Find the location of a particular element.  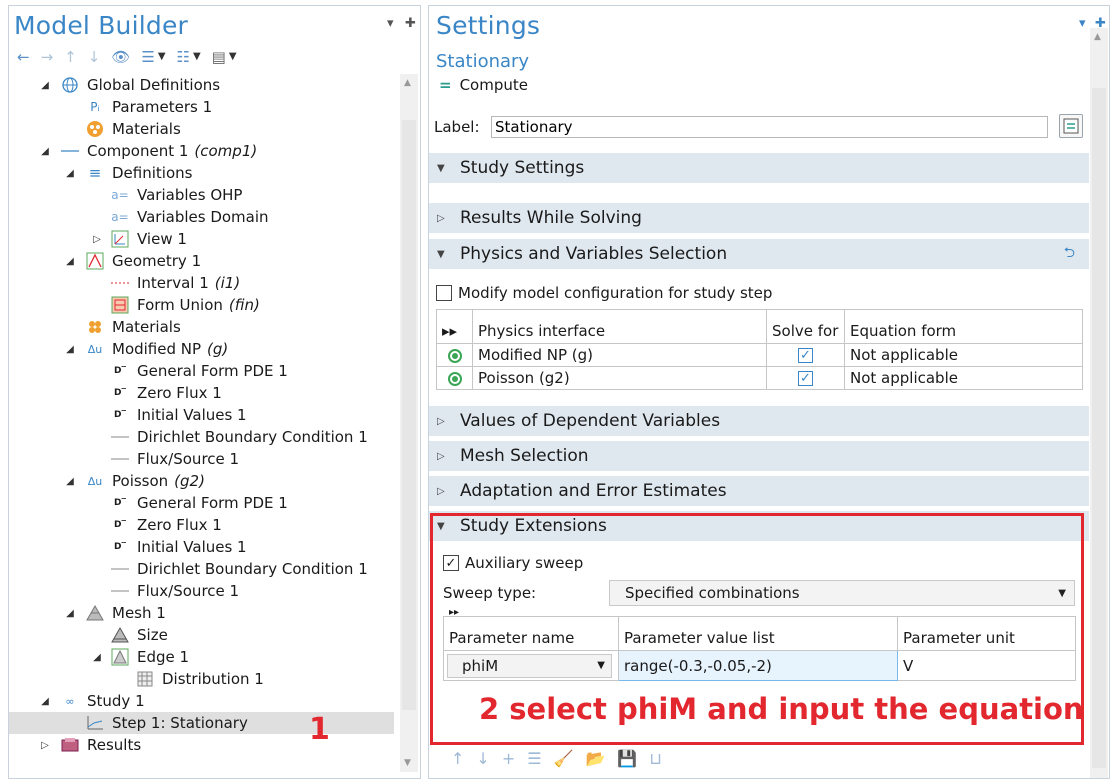

save-icon: 💾 is located at coordinates (627, 758).